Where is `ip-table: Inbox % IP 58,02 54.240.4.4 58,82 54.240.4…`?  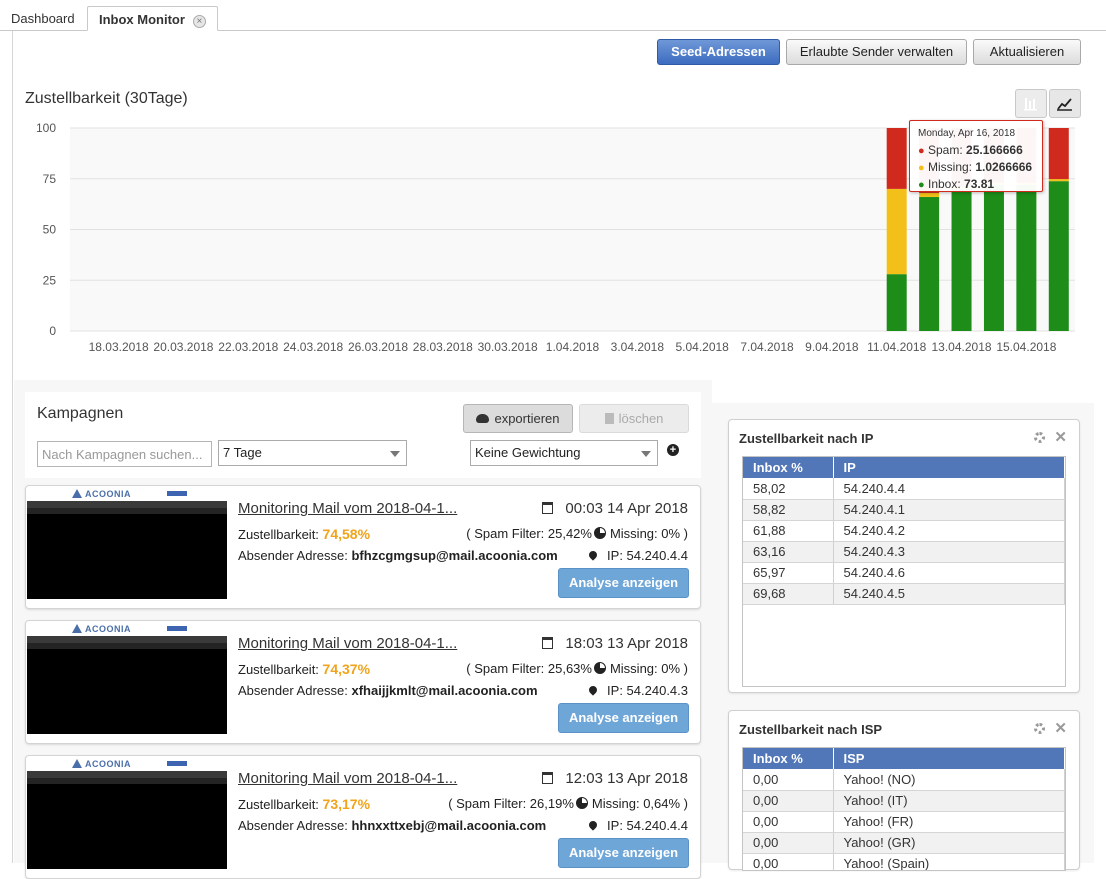
ip-table: Inbox % IP 58,02 54.240.4.4 58,82 54.240.4… is located at coordinates (904, 571).